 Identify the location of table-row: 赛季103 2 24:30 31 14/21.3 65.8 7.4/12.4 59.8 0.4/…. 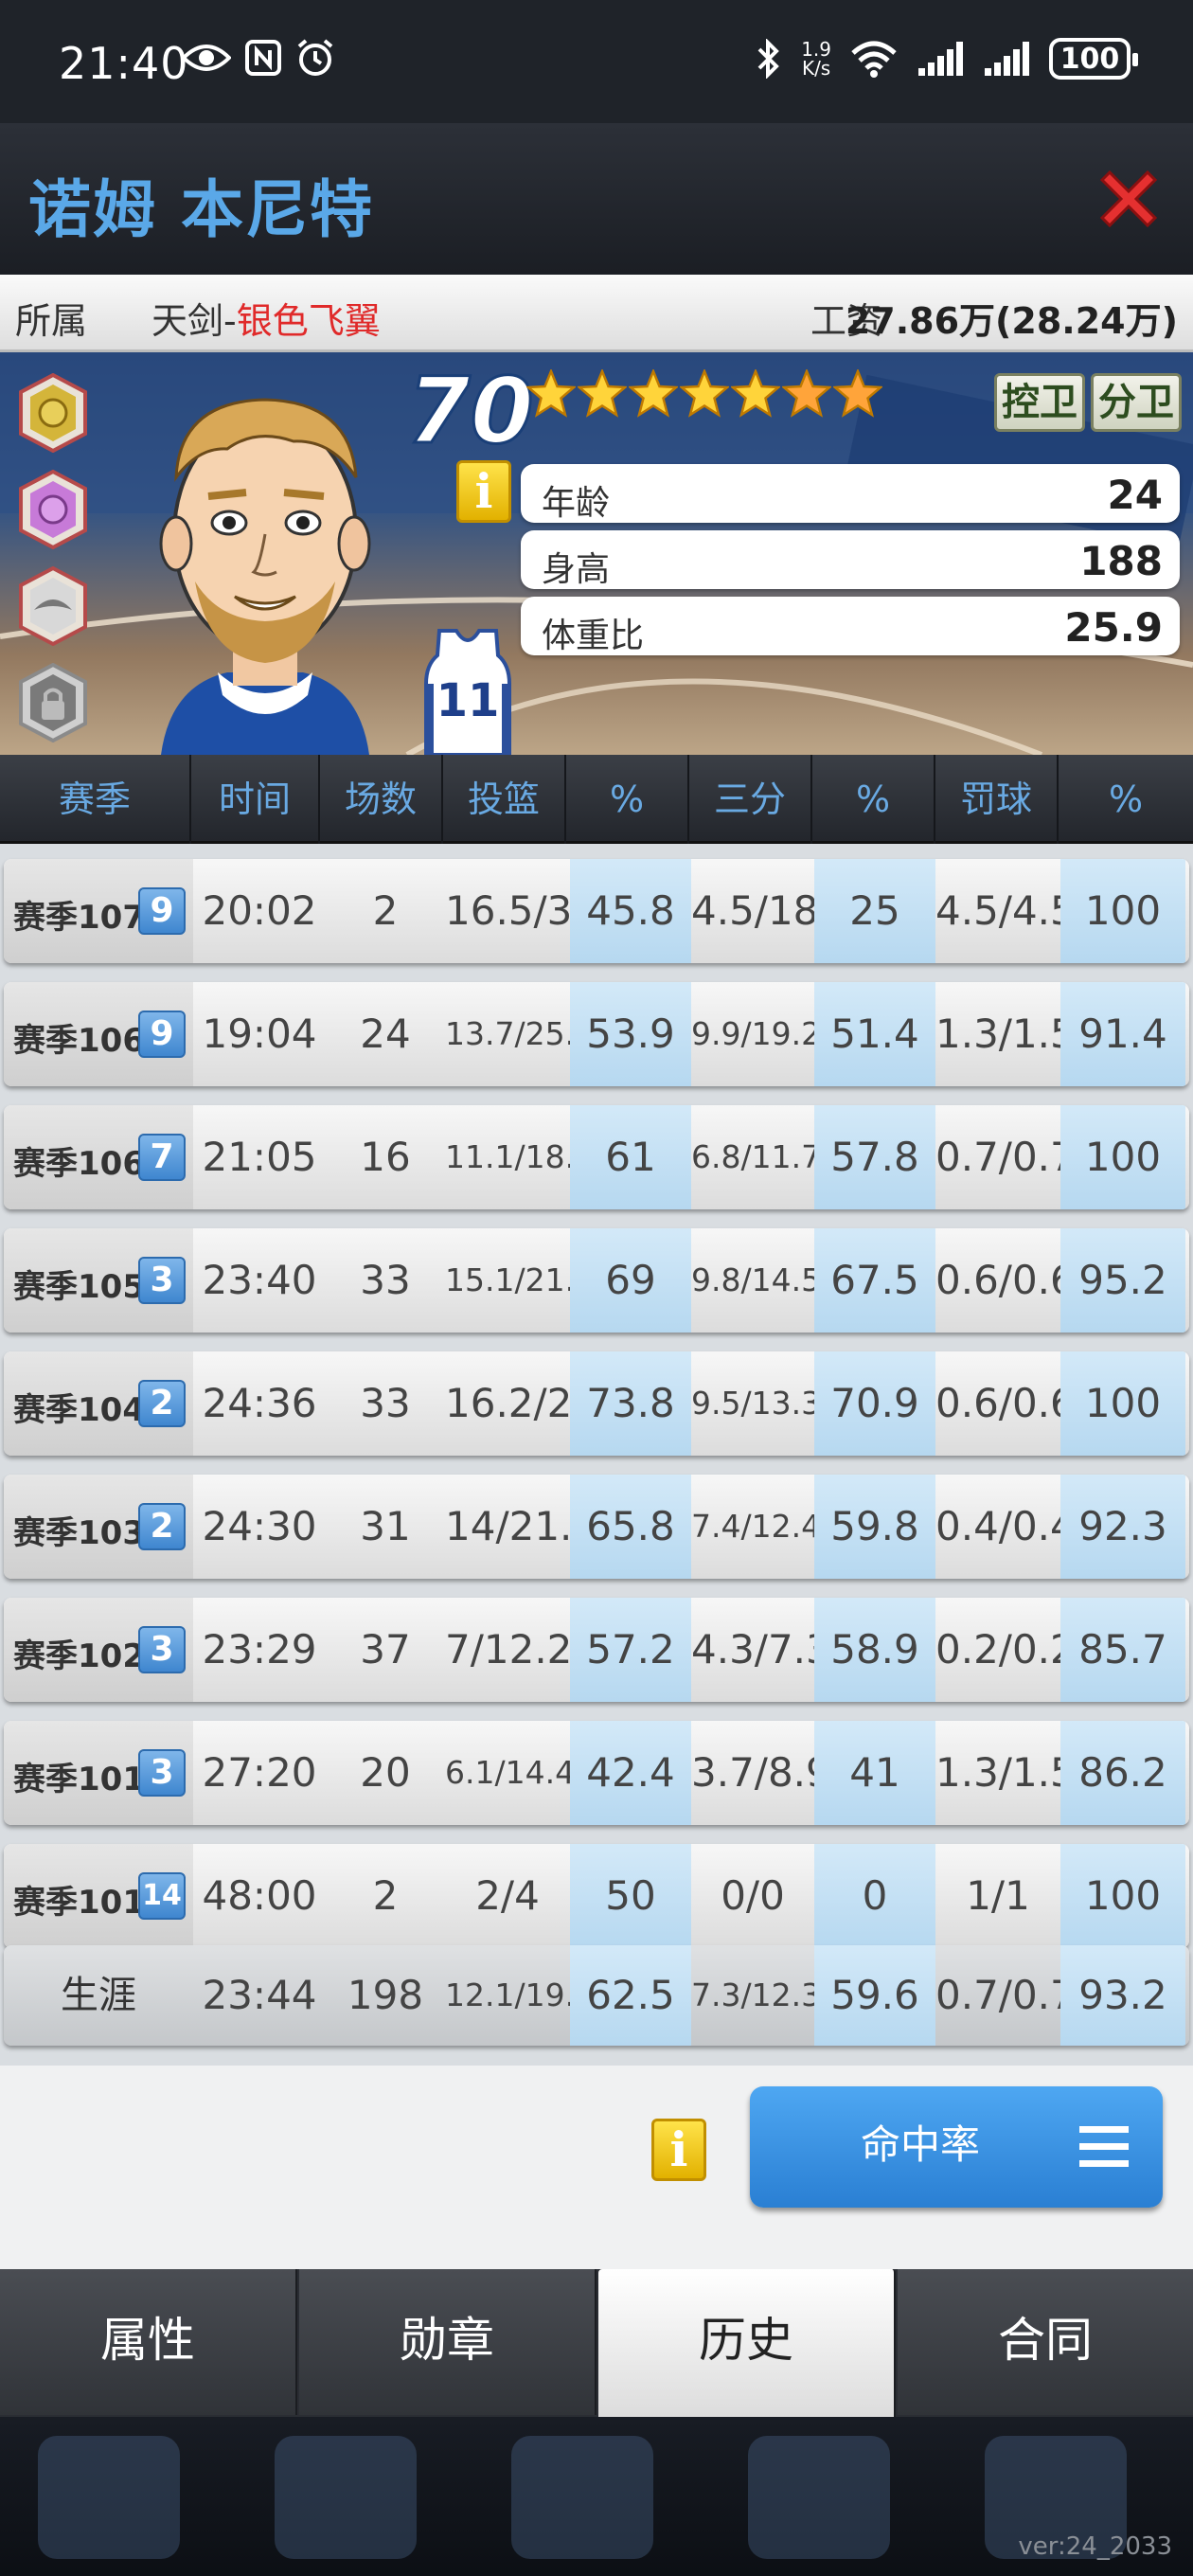
(596, 1527).